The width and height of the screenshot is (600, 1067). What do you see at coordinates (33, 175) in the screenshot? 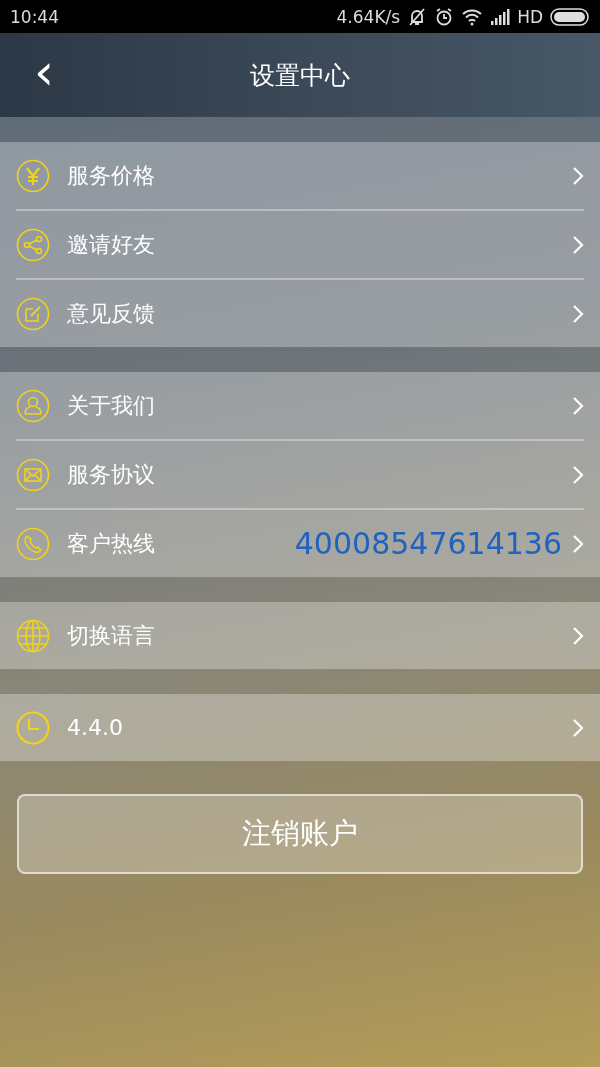
I see `yen-icon` at bounding box center [33, 175].